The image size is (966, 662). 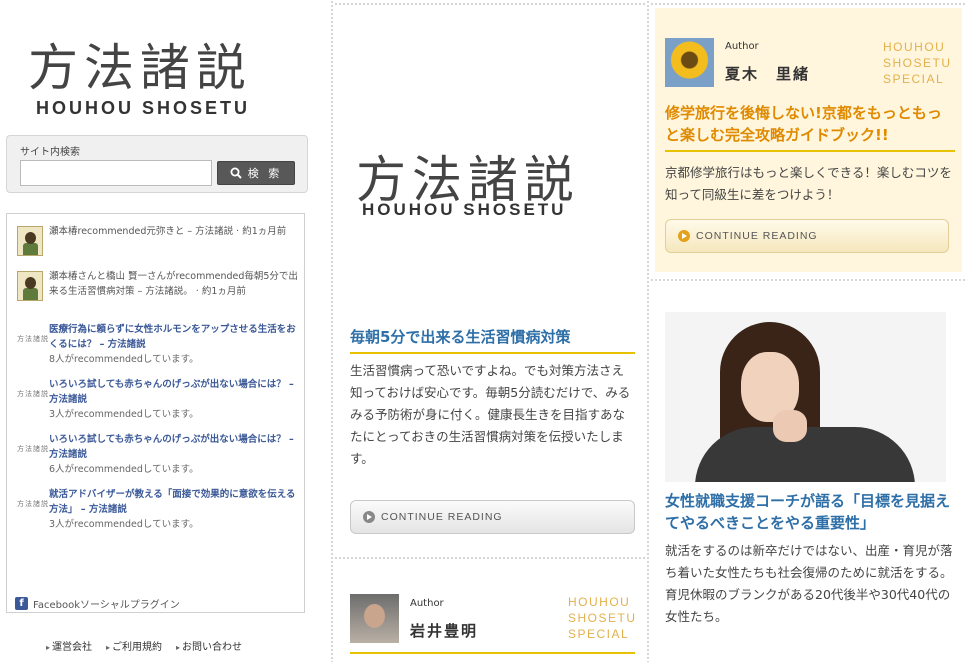 What do you see at coordinates (492, 340) in the screenshot?
I see `article-title-link: 毎朝5分で出来る生活習慣病対策` at bounding box center [492, 340].